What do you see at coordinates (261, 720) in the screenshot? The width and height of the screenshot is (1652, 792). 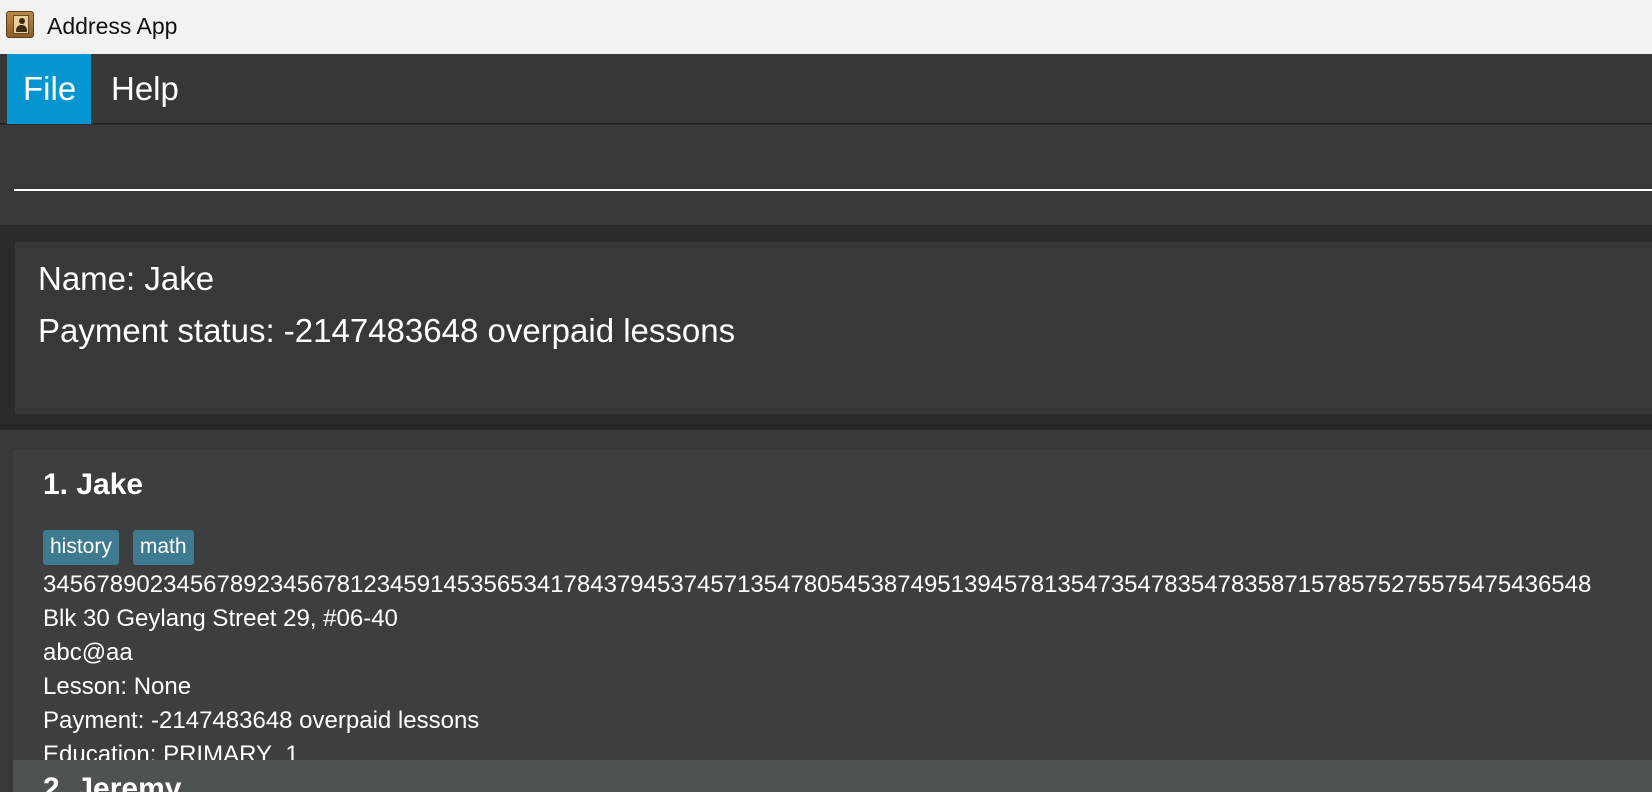 I see `person-payment: Payment: -2147483648 overpaid lessons` at bounding box center [261, 720].